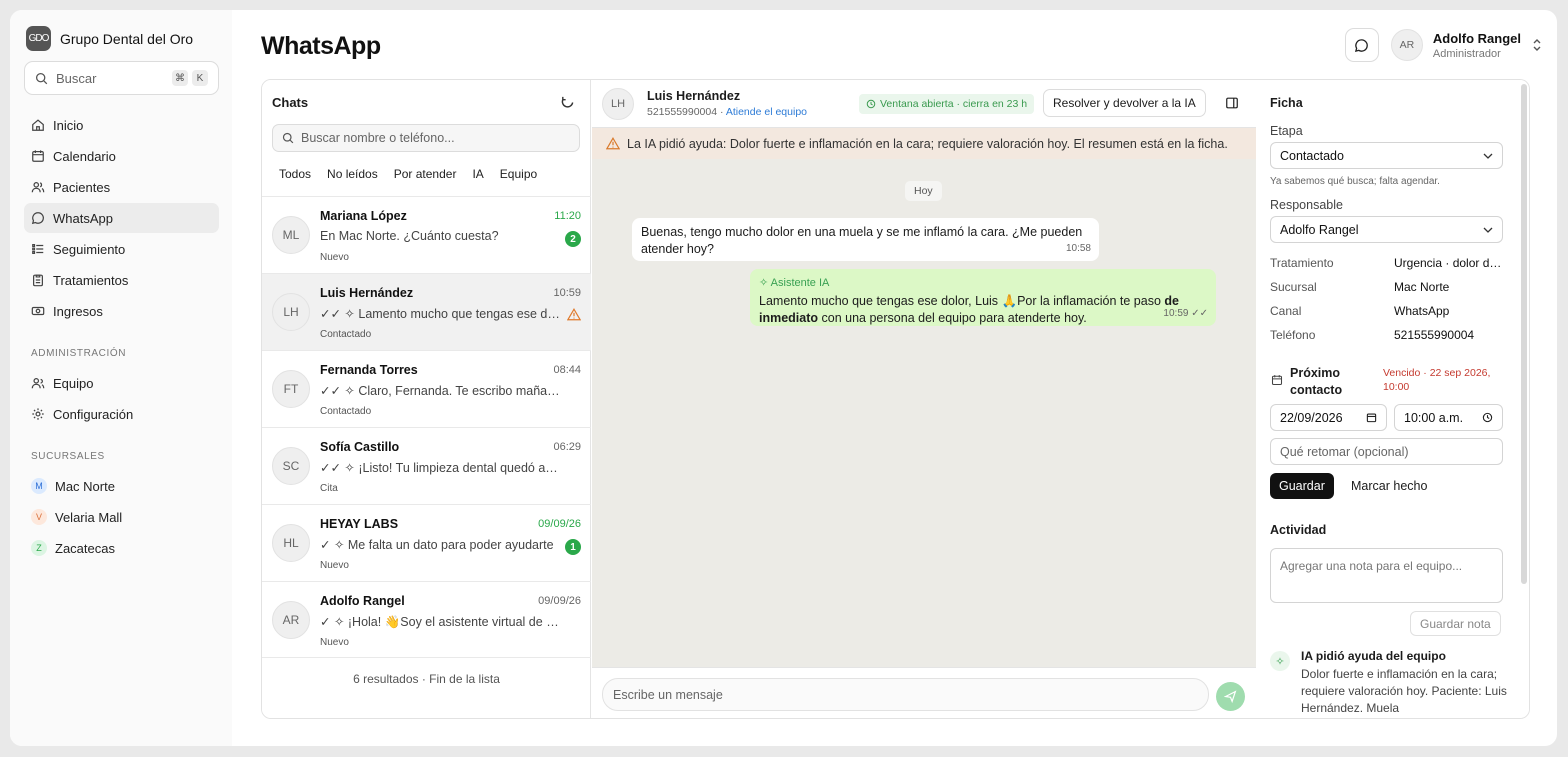 This screenshot has width=1568, height=757. I want to click on sidebar-item-whatsapp: WhatsApp, so click(121, 218).